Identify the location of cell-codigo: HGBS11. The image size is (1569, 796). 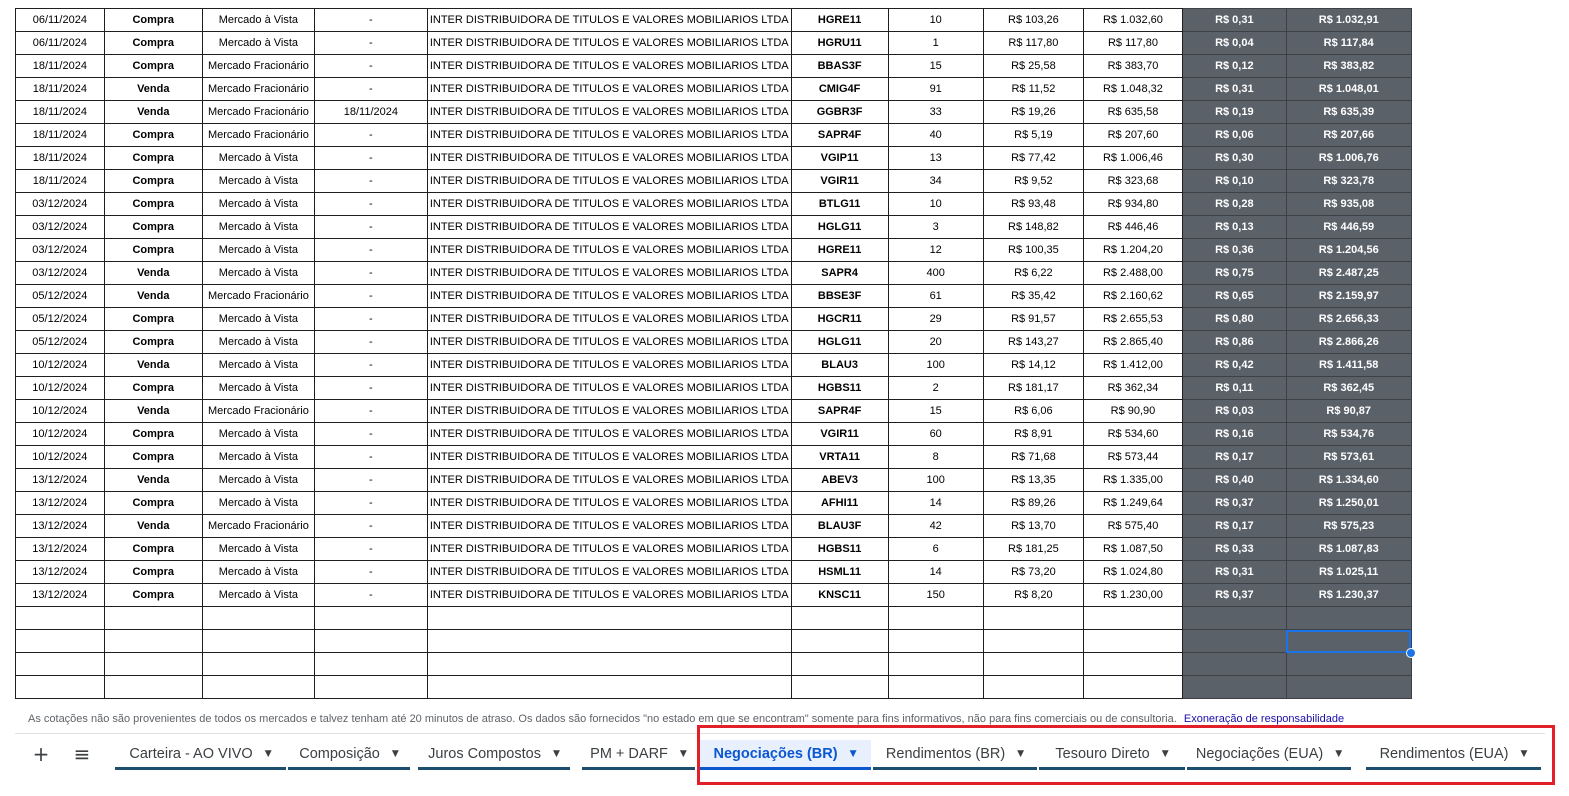
(839, 549).